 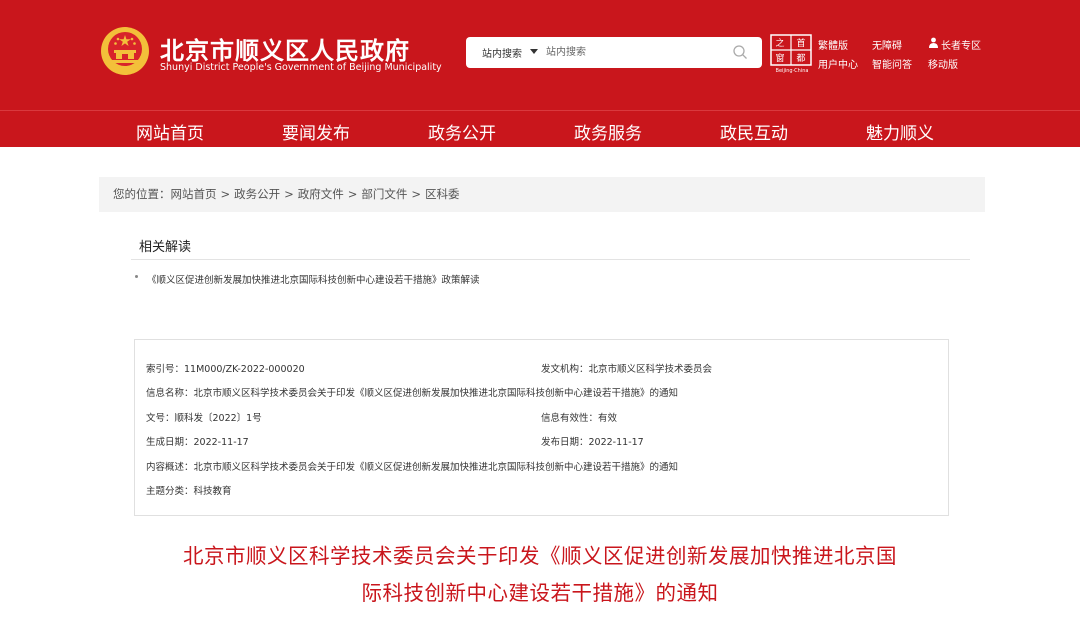 I want to click on info-created-date: 生成日期：2022-11-17, so click(x=197, y=442).